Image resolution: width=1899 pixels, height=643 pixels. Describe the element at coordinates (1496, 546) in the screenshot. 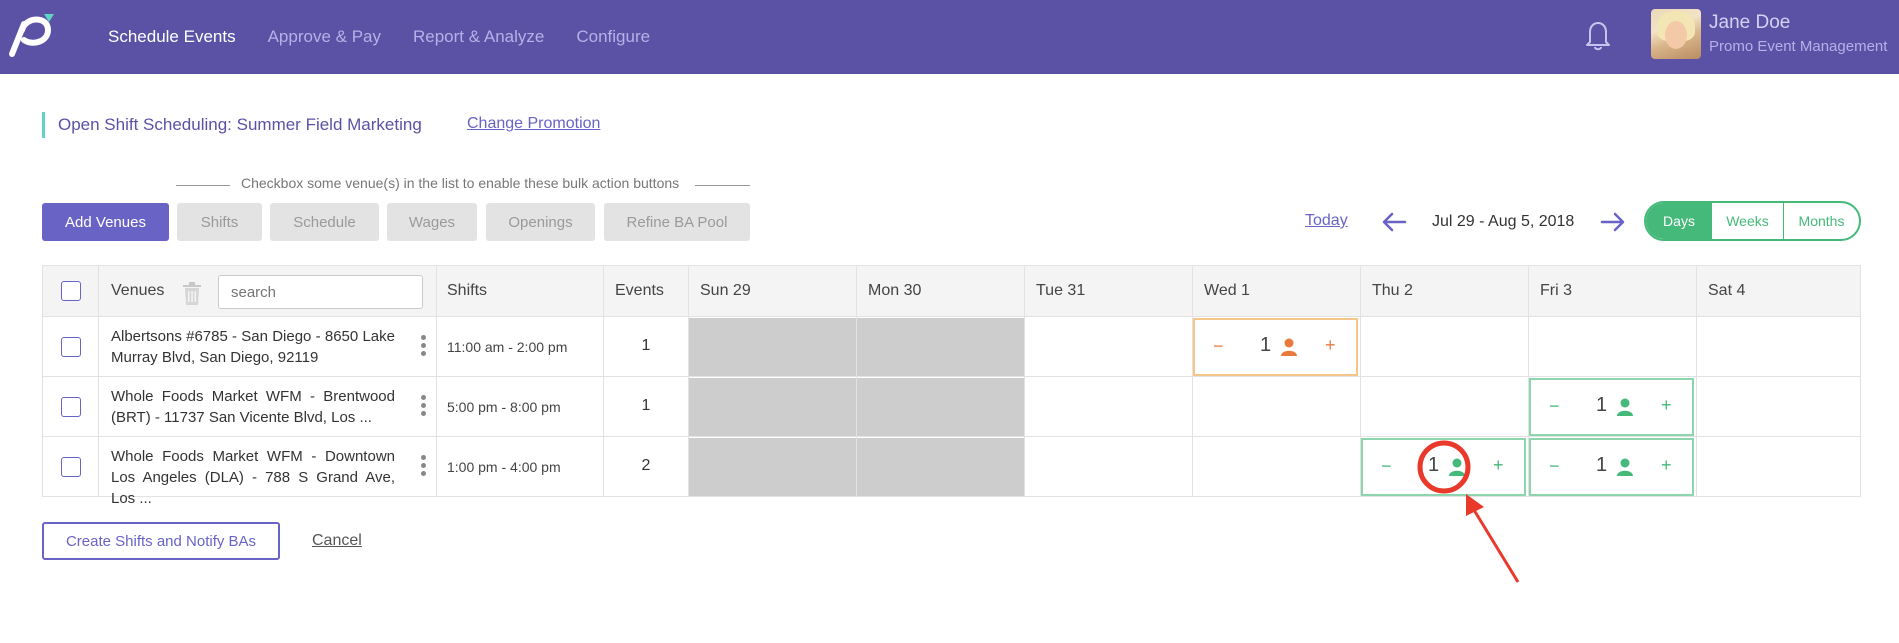

I see `annotation-arrow-line` at that location.